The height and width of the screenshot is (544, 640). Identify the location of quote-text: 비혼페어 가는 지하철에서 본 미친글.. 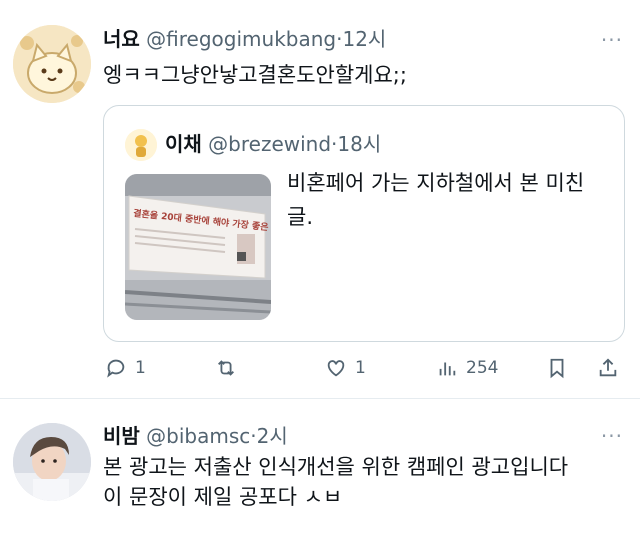
(436, 200).